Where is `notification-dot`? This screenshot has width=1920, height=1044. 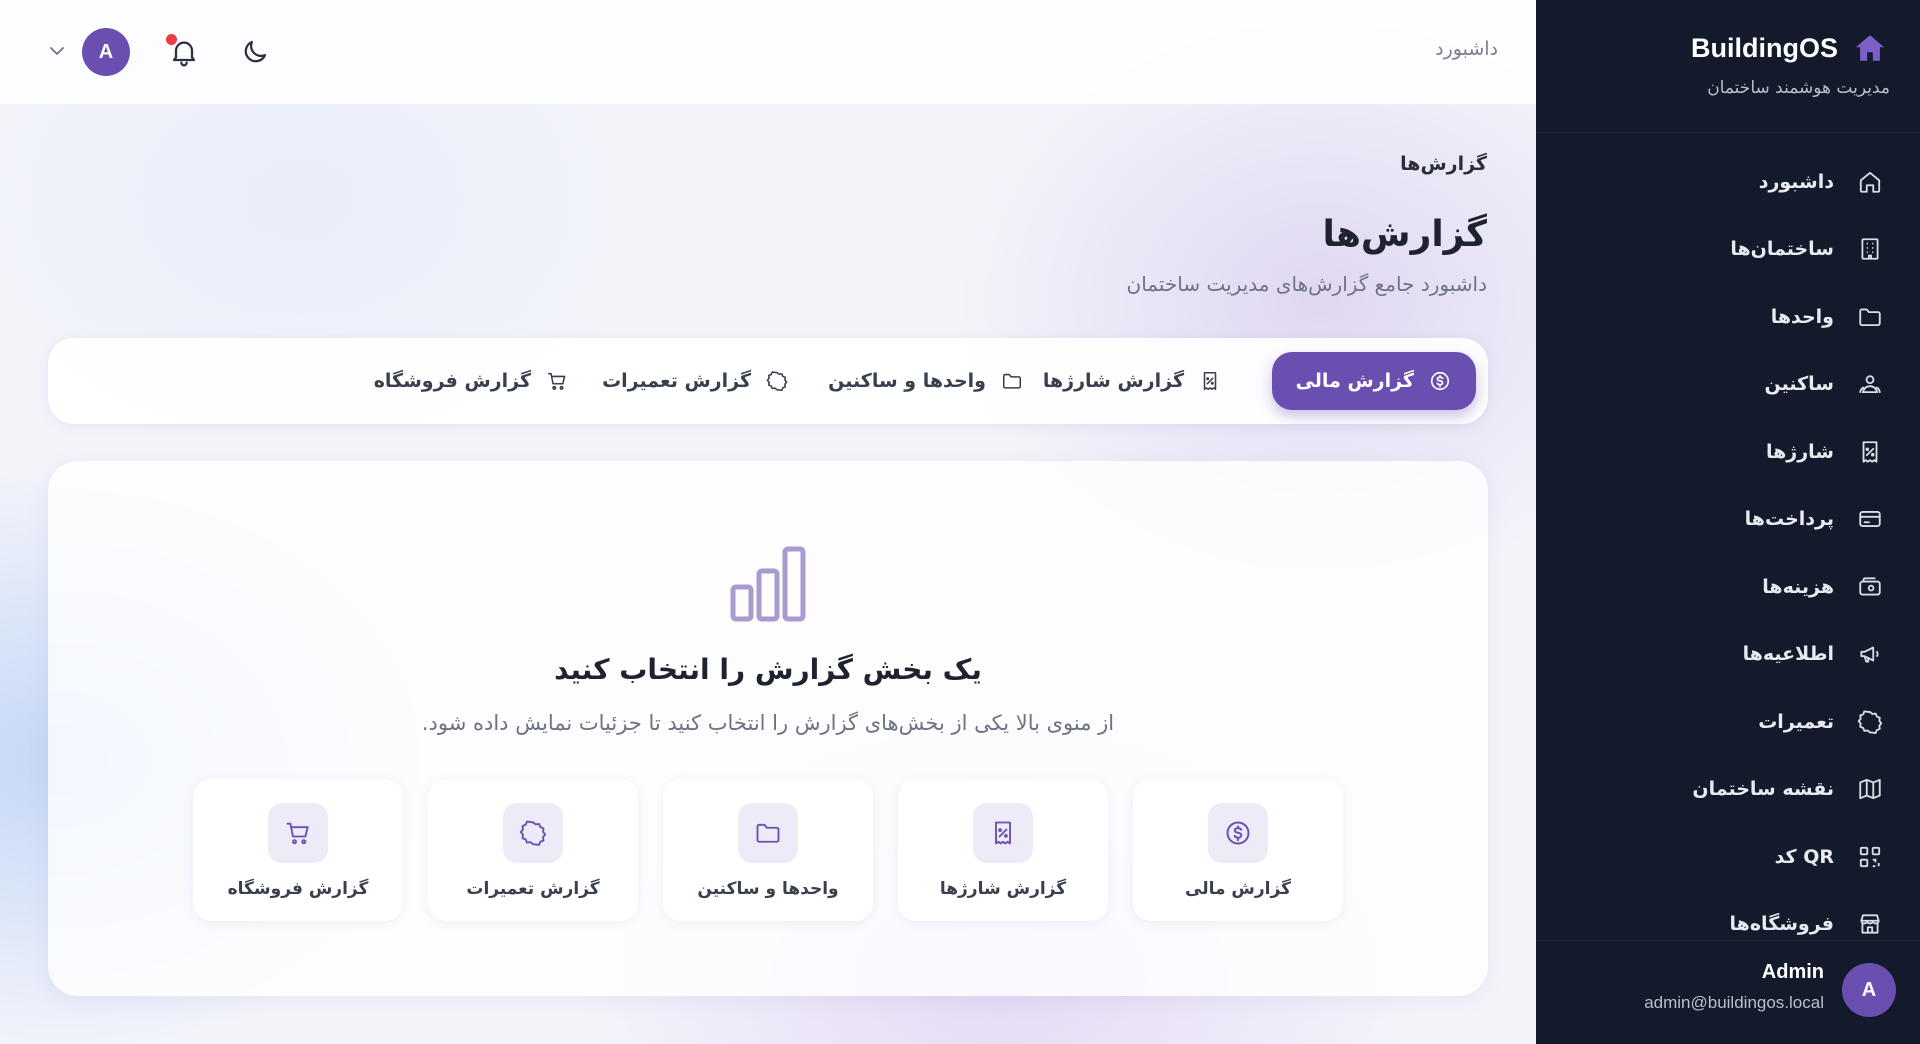
notification-dot is located at coordinates (171, 39).